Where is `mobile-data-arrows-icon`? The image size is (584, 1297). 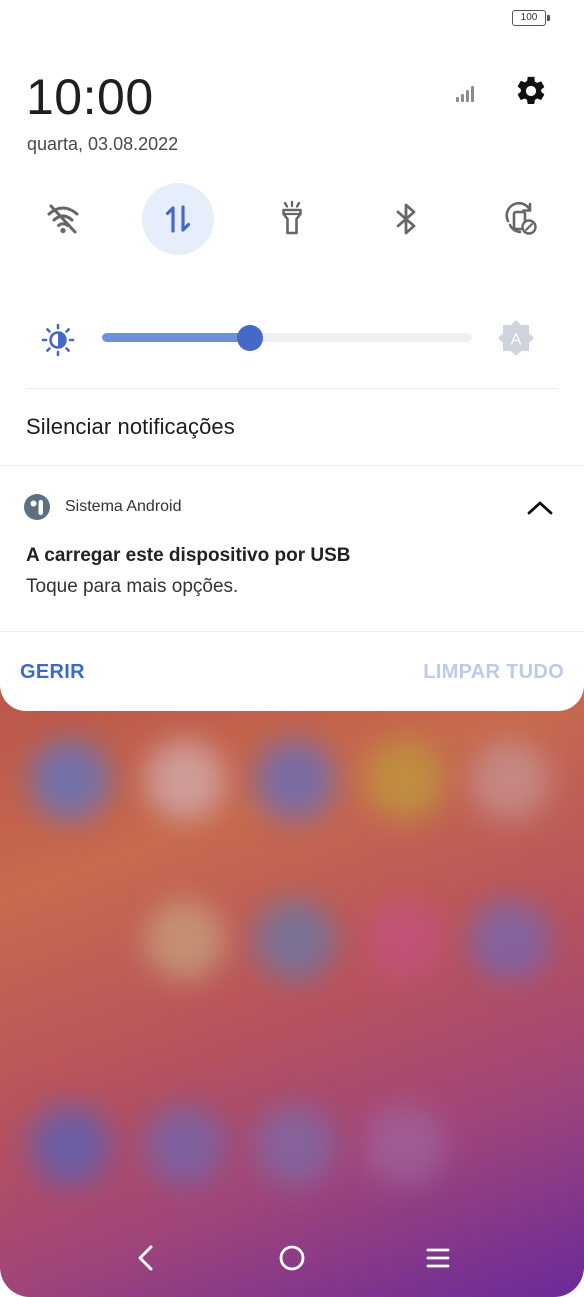
mobile-data-arrows-icon is located at coordinates (178, 219).